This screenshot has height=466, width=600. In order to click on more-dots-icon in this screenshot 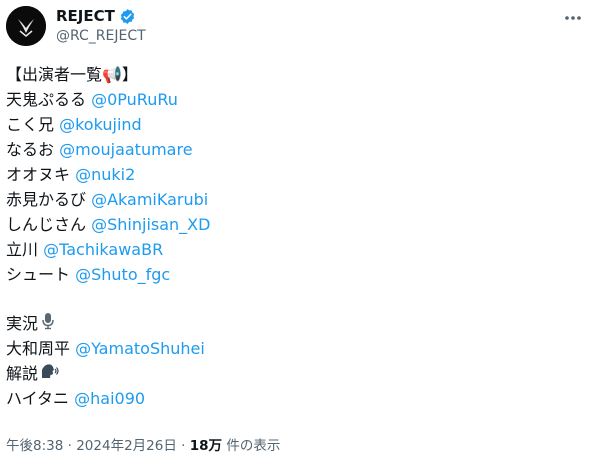, I will do `click(573, 18)`.